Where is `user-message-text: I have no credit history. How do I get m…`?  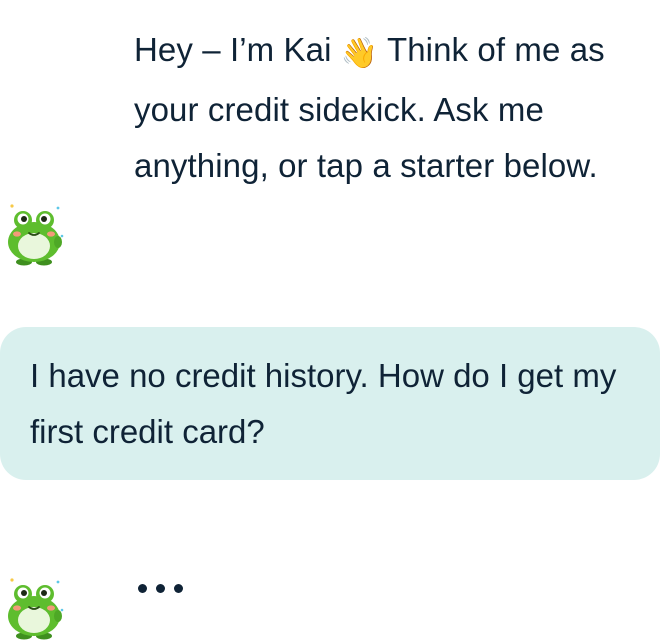 user-message-text: I have no credit history. How do I get m… is located at coordinates (323, 403).